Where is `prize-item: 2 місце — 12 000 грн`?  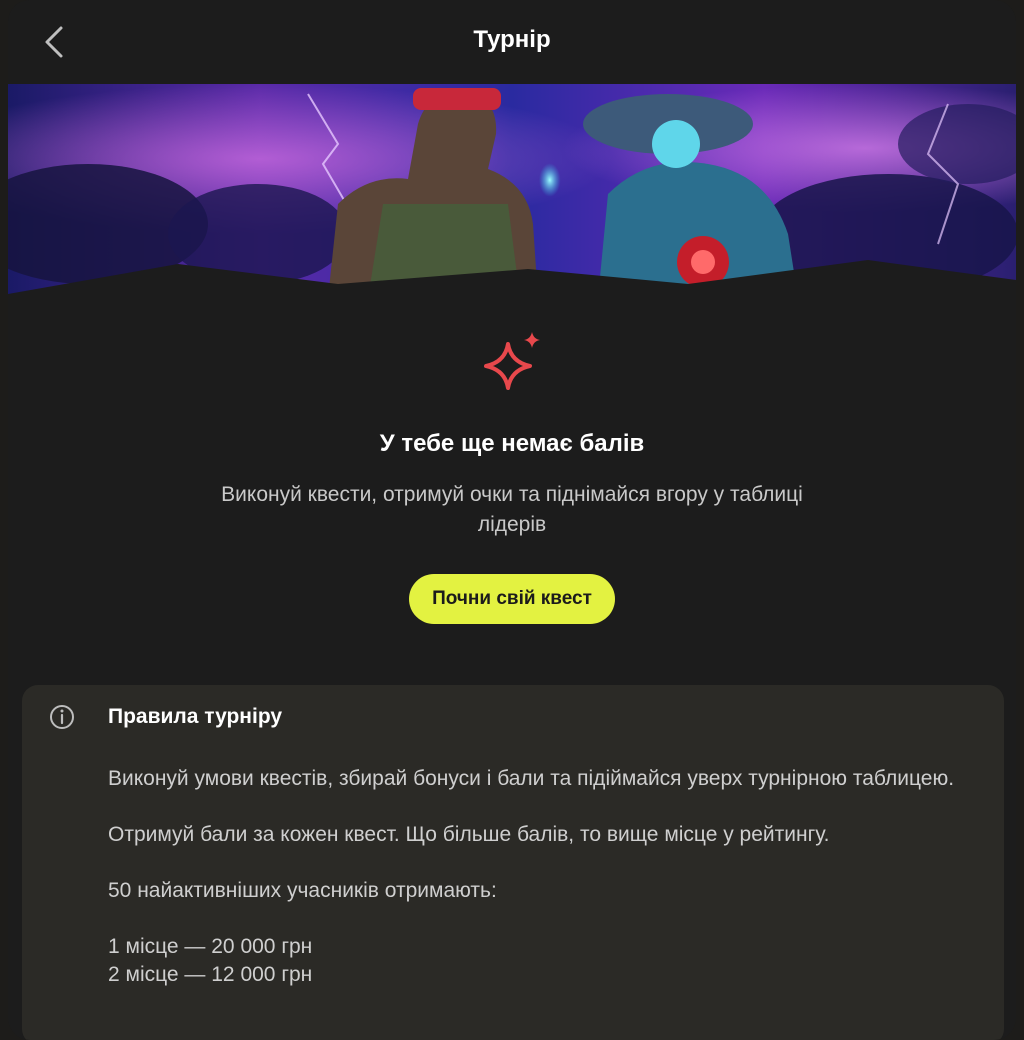
prize-item: 2 місце — 12 000 грн is located at coordinates (210, 974).